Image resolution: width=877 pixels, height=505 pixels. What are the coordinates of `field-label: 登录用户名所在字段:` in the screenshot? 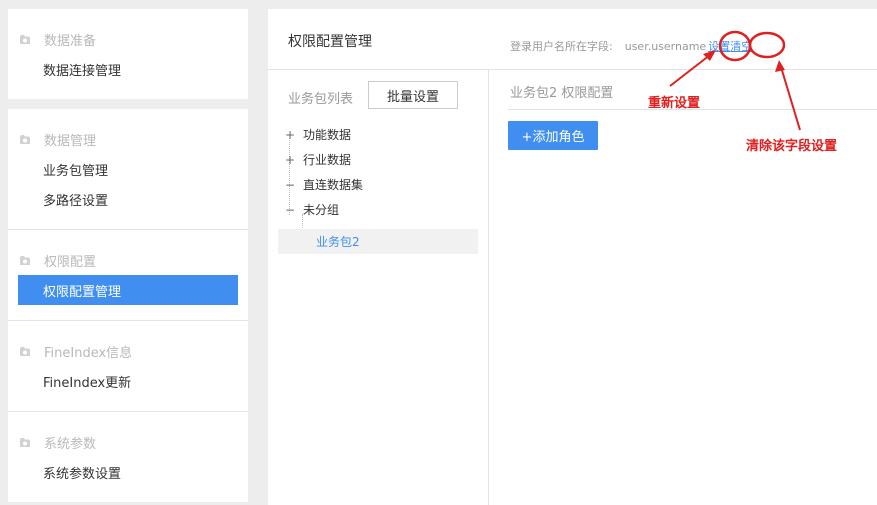 It's located at (561, 46).